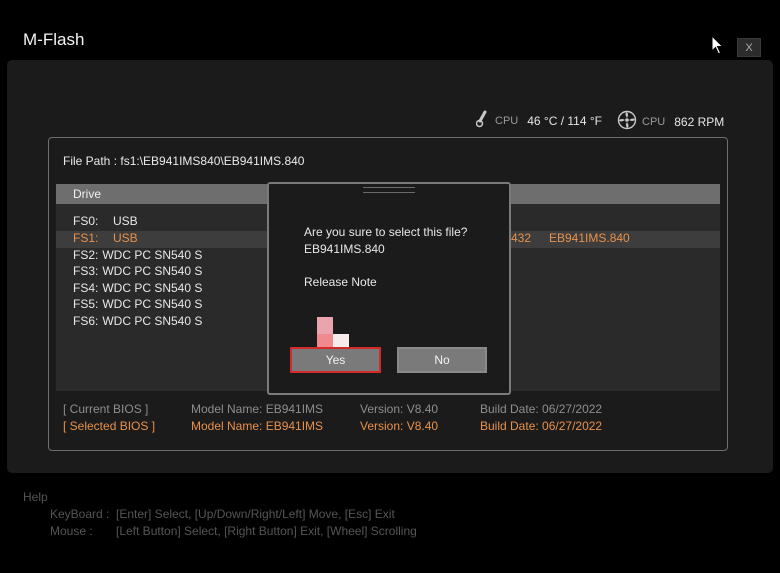 The width and height of the screenshot is (780, 573). Describe the element at coordinates (340, 282) in the screenshot. I see `release-note-label: Release Note` at that location.